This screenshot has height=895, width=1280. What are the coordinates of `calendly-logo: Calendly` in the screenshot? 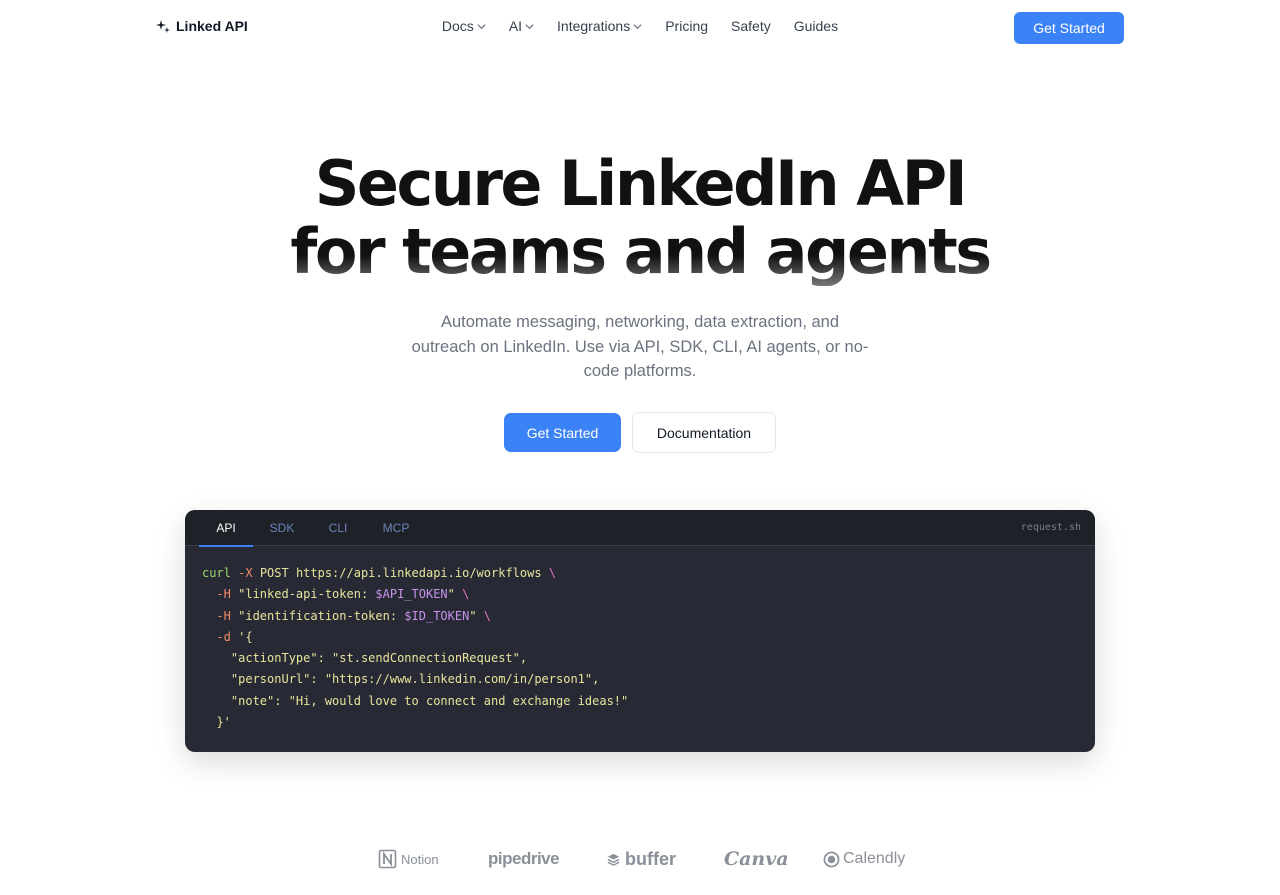 It's located at (864, 859).